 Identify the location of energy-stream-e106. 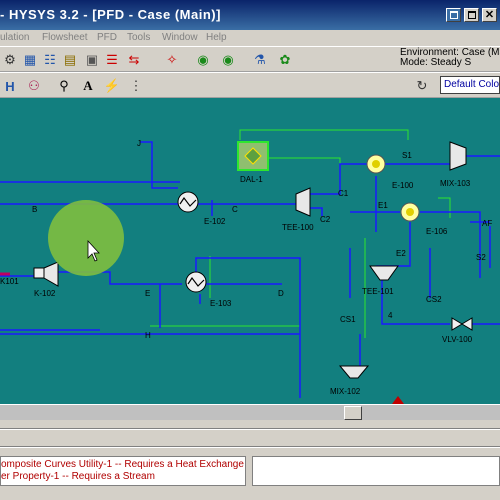
(444, 207).